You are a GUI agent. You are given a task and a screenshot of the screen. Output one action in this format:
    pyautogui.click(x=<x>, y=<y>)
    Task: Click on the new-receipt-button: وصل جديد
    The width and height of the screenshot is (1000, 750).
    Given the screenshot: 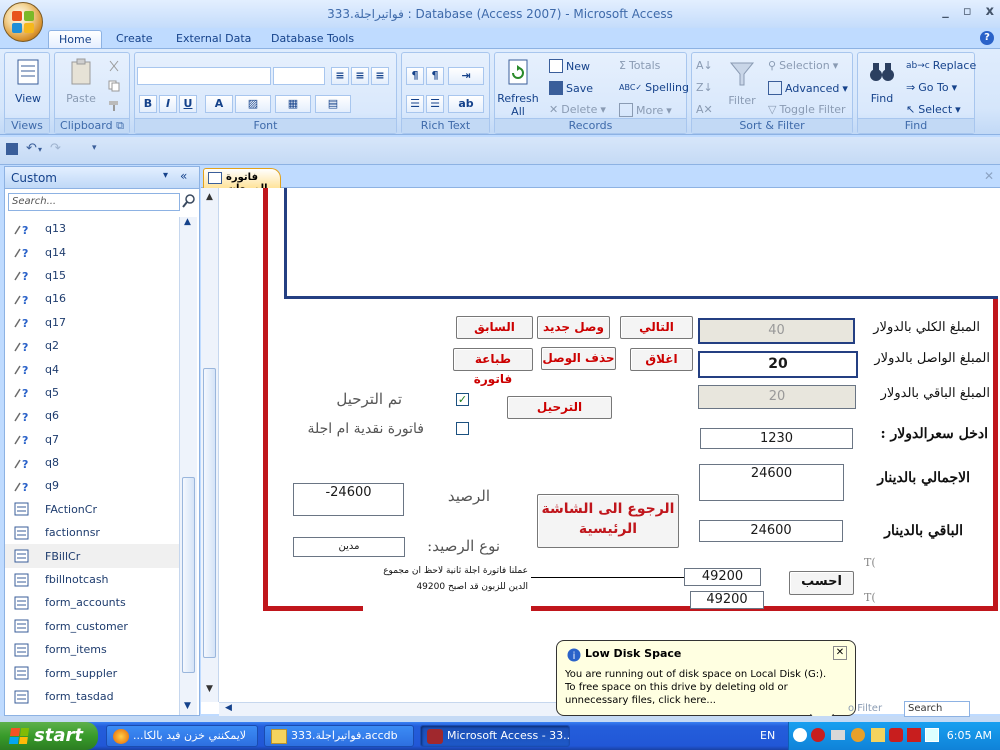 What is the action you would take?
    pyautogui.click(x=573, y=327)
    